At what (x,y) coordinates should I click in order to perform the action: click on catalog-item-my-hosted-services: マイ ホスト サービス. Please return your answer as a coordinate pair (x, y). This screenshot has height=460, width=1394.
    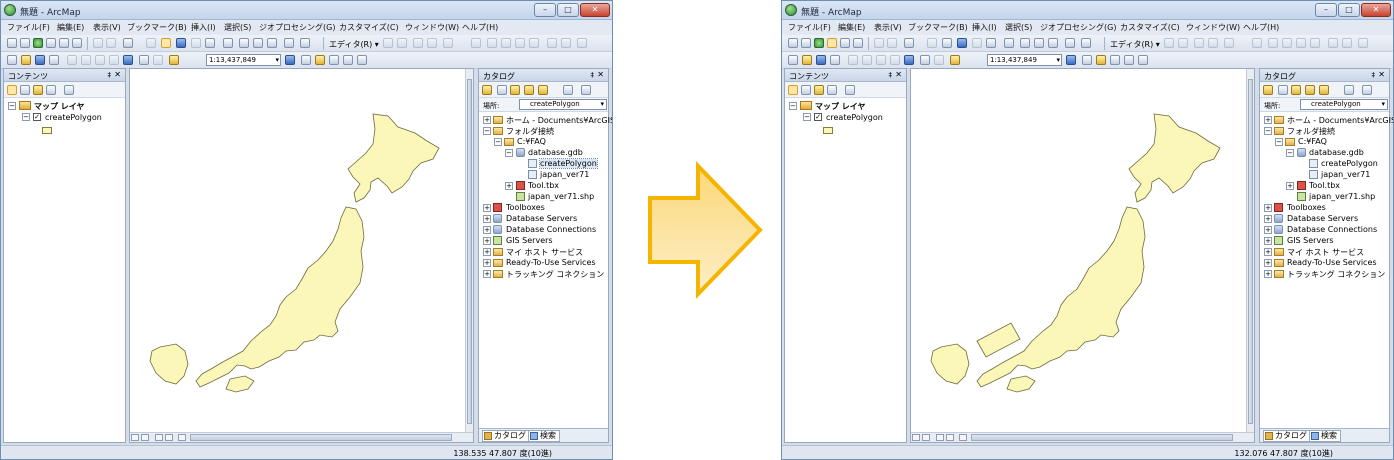
    Looking at the image, I should click on (544, 252).